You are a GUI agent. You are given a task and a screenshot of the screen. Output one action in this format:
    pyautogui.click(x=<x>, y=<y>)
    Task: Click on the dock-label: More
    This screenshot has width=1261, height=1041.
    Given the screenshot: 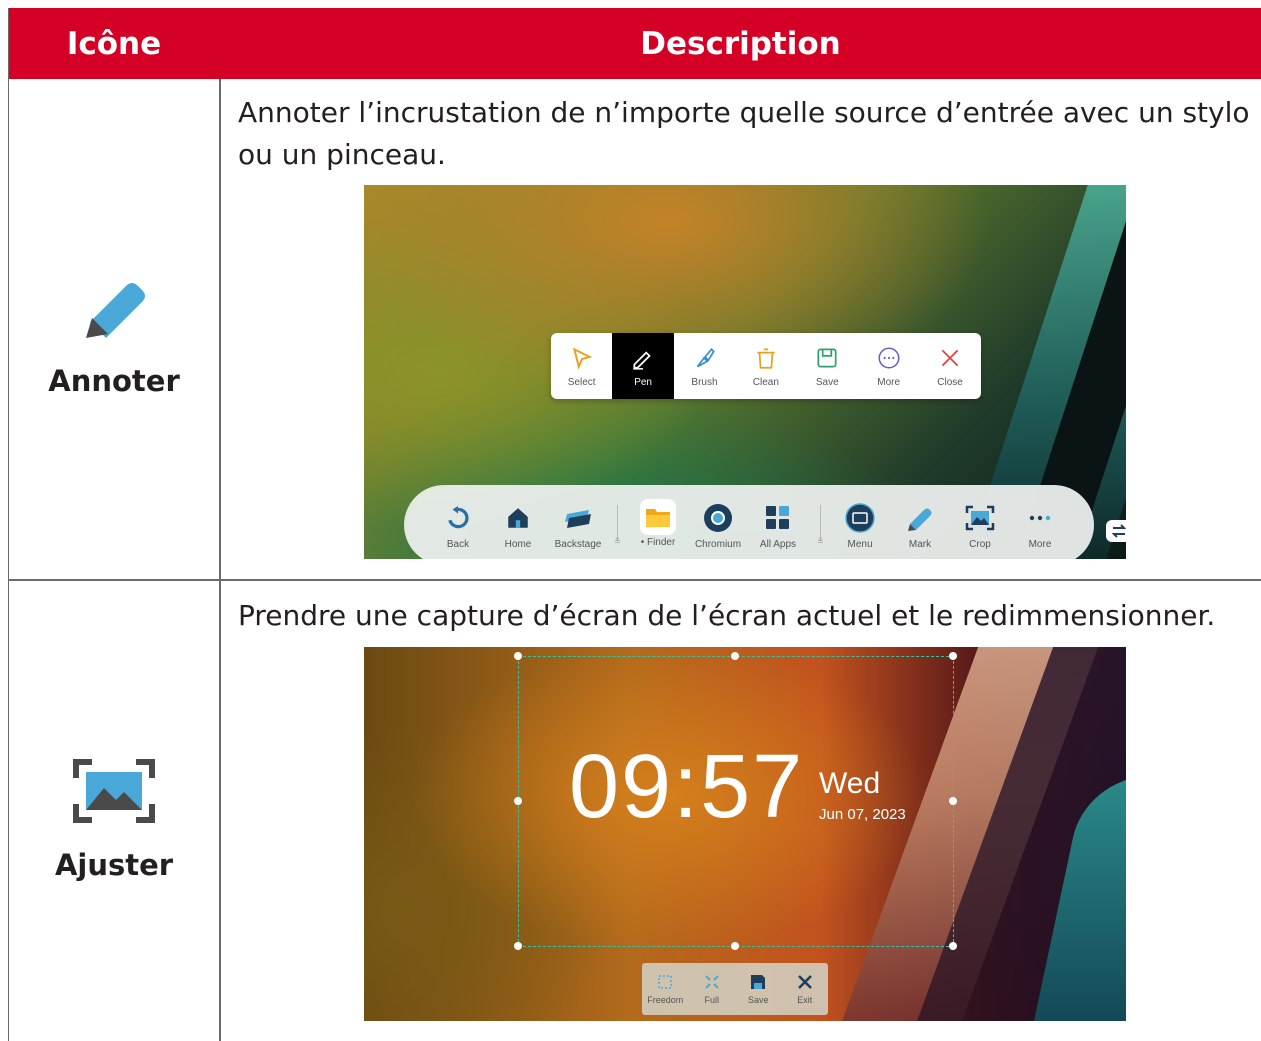 What is the action you would take?
    pyautogui.click(x=1040, y=544)
    